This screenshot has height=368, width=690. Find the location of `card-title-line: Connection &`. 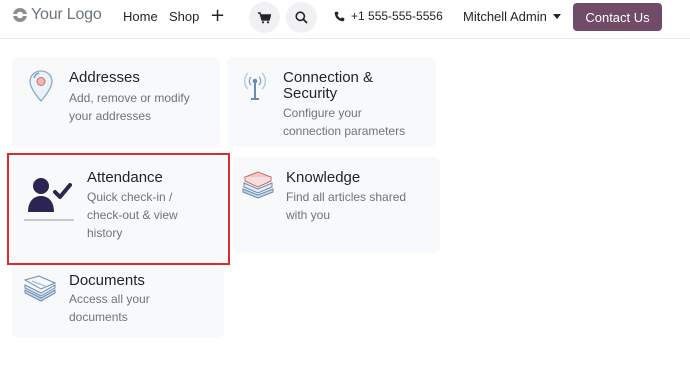

card-title-line: Connection & is located at coordinates (328, 77).